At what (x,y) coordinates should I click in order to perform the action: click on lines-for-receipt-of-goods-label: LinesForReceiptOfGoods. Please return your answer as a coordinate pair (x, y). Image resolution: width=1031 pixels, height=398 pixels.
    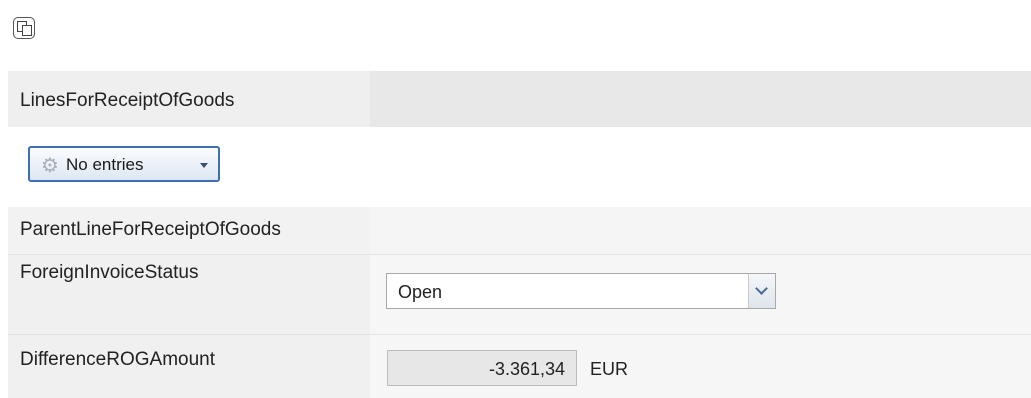
    Looking at the image, I should click on (127, 100).